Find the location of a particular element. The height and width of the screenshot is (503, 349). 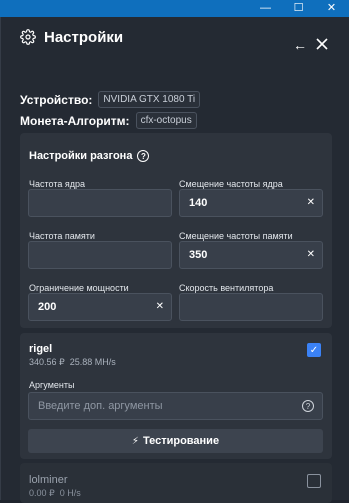

coin-algo-row: Монета-Алгоритм: cfx-octopus is located at coordinates (108, 120).